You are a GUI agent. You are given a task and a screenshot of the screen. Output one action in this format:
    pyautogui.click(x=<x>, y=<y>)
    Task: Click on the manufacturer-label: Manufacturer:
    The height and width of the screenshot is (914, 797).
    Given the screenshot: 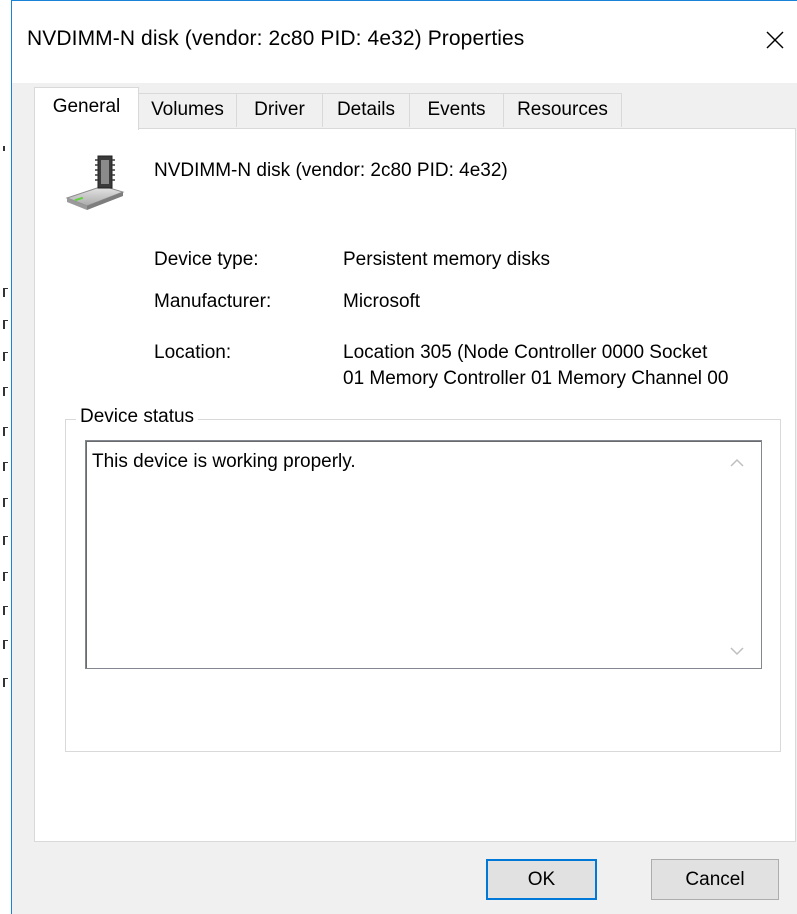 What is the action you would take?
    pyautogui.click(x=213, y=301)
    